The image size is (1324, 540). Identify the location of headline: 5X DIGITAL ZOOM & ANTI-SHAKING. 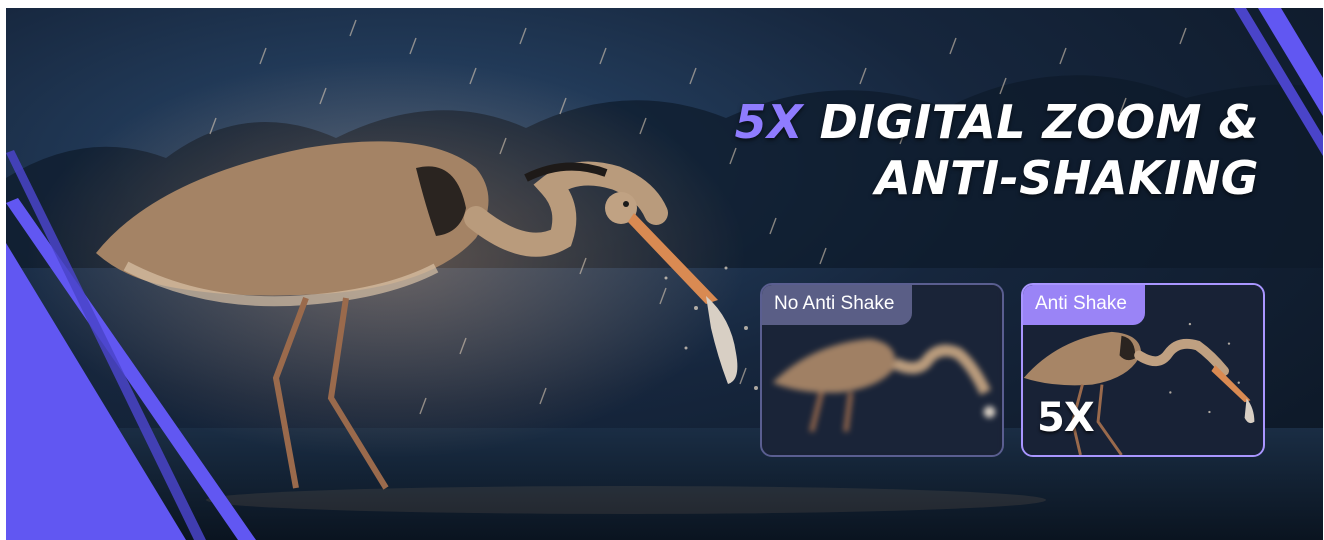
(997, 150).